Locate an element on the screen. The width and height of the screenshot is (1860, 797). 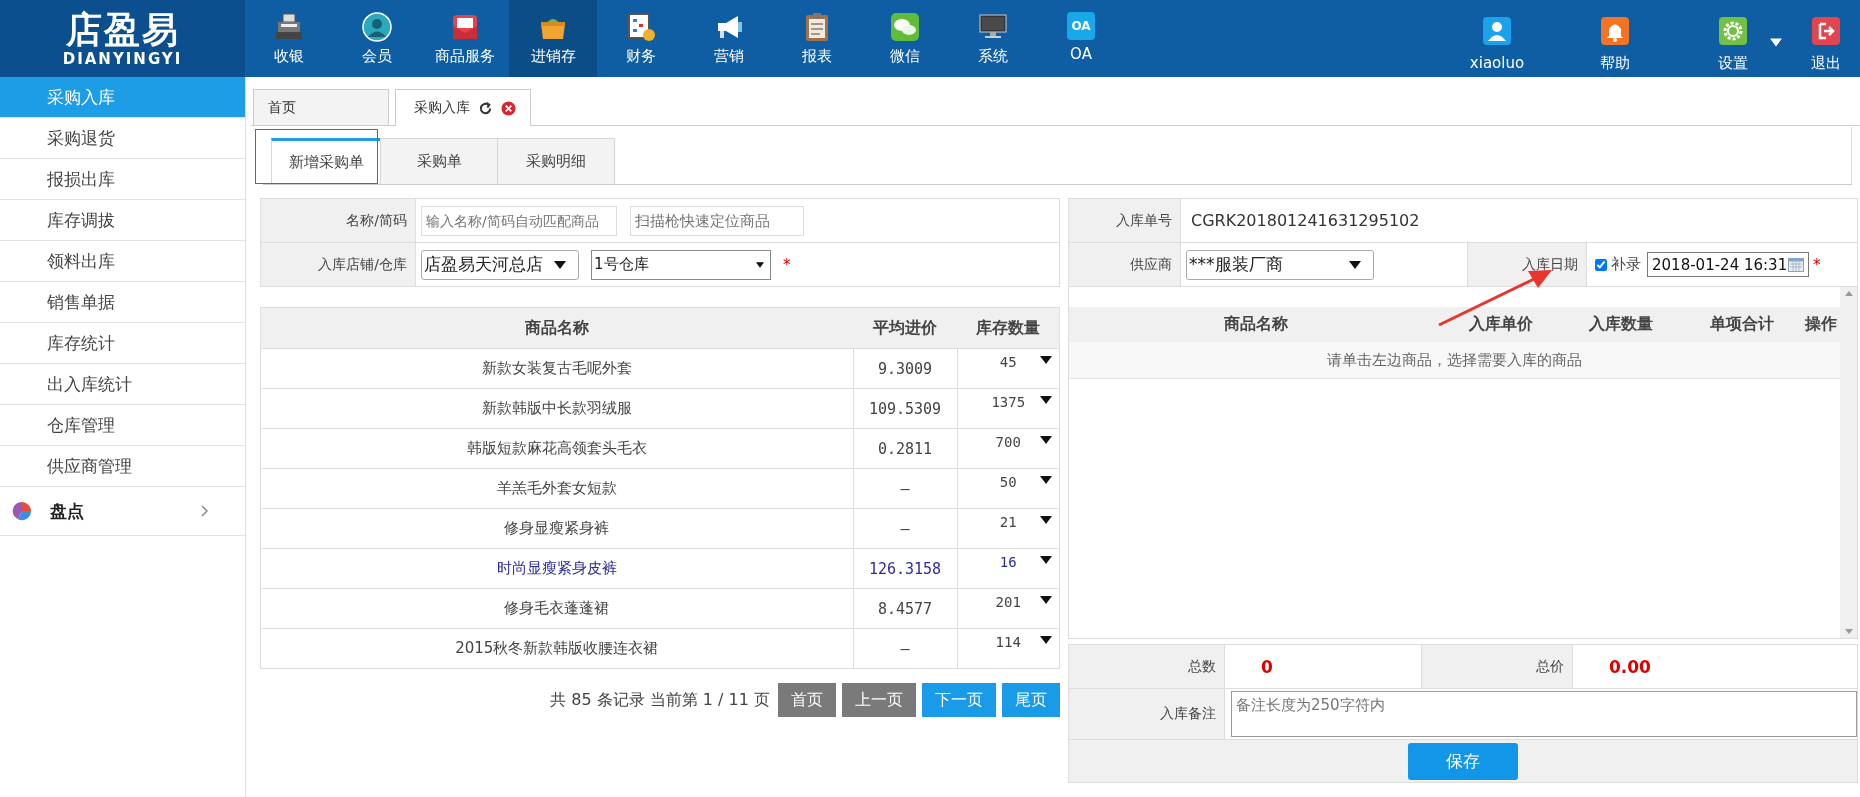
app-icon: OA is located at coordinates (1081, 26).